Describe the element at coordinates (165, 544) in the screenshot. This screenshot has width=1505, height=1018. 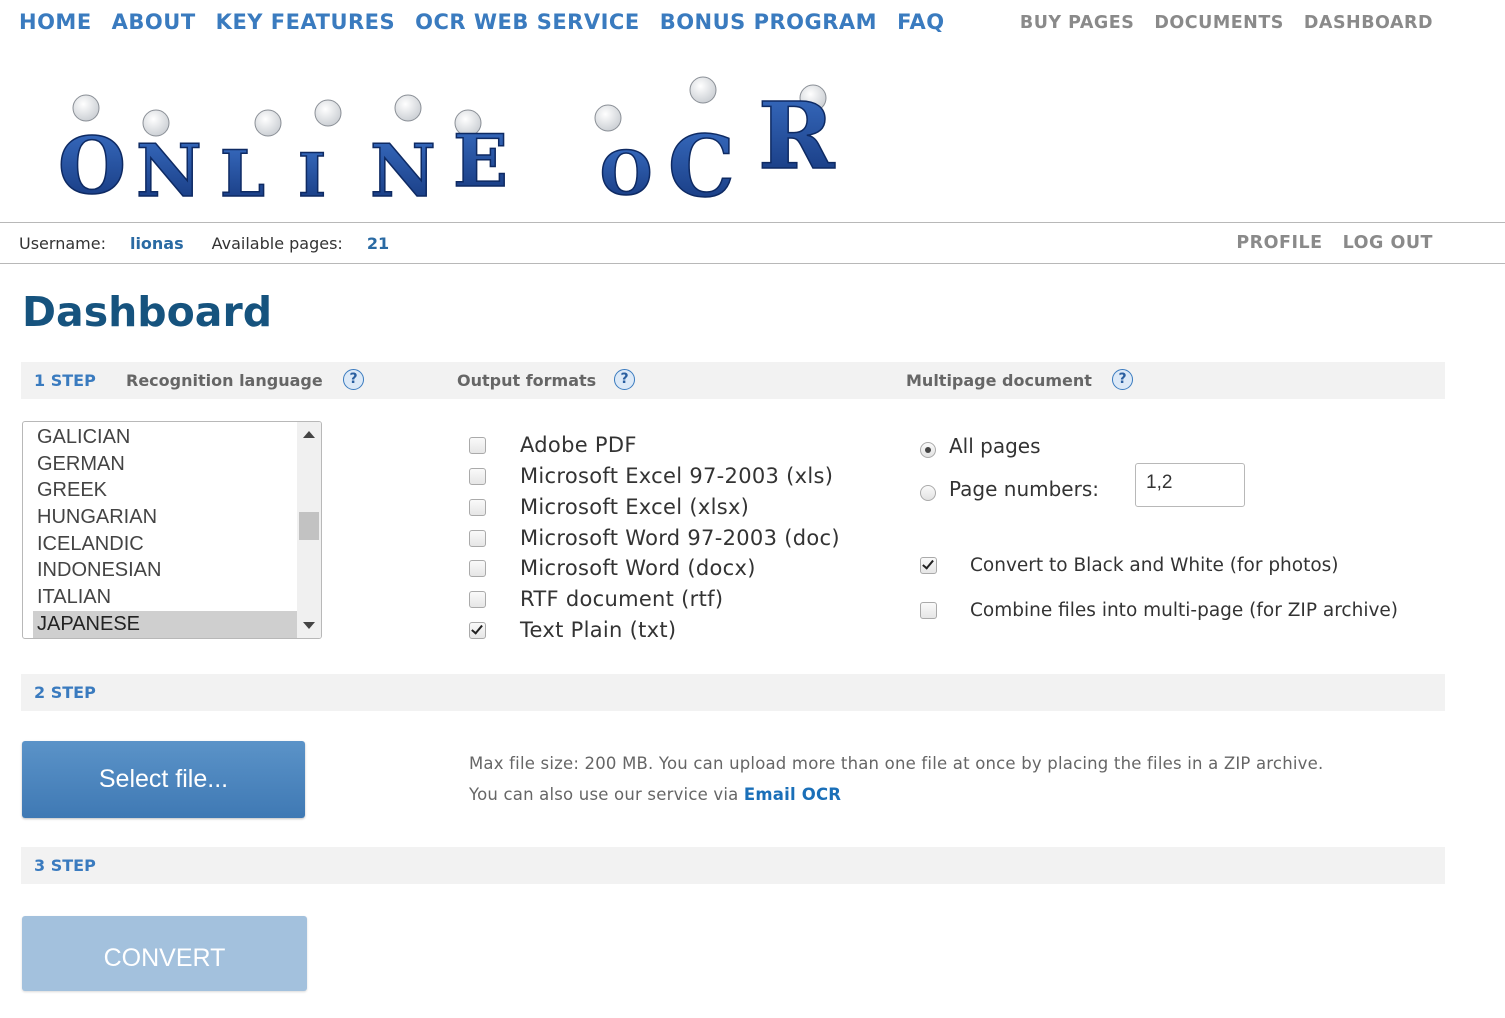
I see `language-option: ICELANDIC` at that location.